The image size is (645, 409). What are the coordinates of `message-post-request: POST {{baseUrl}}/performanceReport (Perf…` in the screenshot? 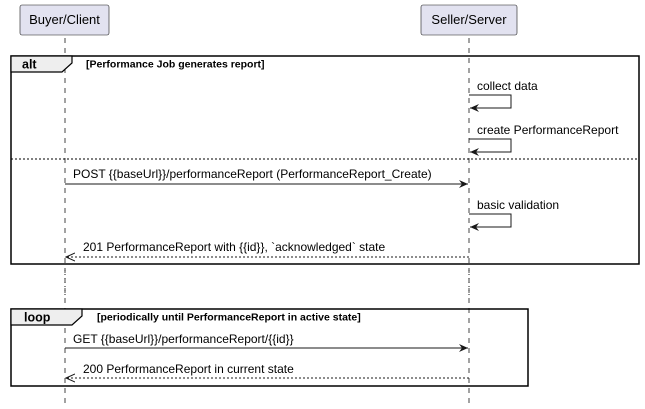 It's located at (266, 177).